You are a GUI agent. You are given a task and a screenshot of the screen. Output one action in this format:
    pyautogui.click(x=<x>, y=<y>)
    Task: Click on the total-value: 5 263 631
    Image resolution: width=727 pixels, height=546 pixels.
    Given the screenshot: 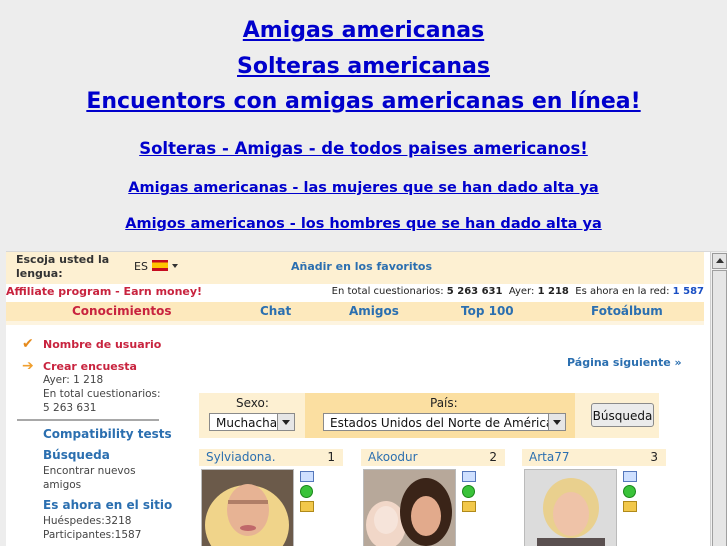 What is the action you would take?
    pyautogui.click(x=474, y=291)
    